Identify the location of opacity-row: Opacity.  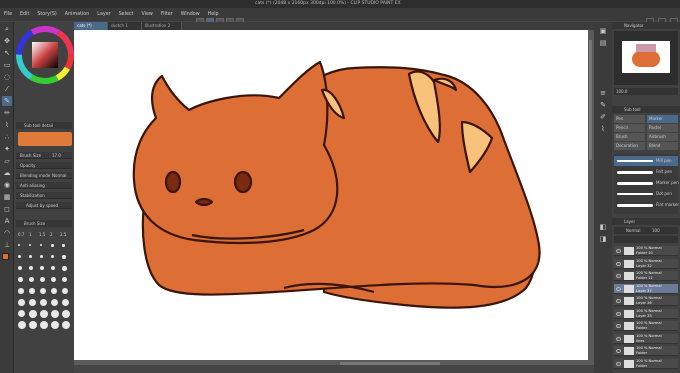
(44, 165).